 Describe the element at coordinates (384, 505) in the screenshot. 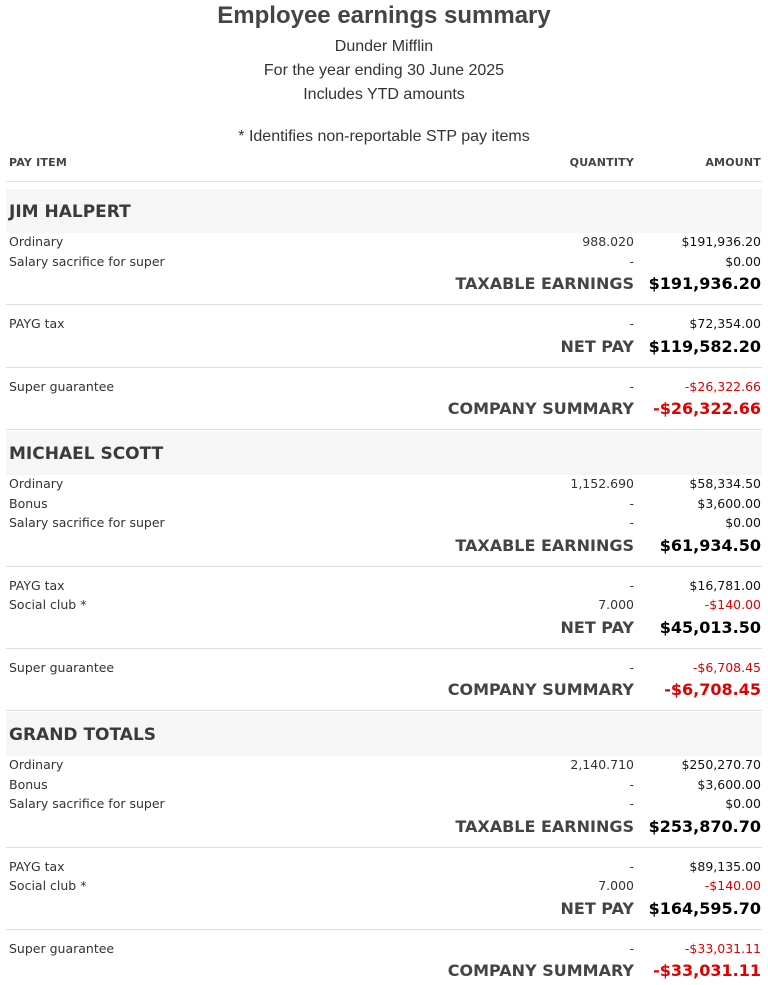

I see `pay-item-row: Bonus - $3,600.00` at that location.